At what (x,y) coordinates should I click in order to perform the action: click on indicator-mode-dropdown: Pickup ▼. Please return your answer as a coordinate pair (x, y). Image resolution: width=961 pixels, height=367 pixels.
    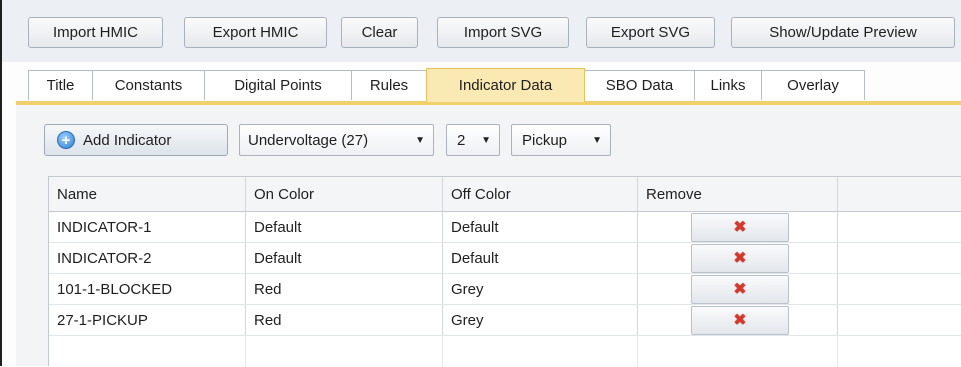
    Looking at the image, I should click on (561, 140).